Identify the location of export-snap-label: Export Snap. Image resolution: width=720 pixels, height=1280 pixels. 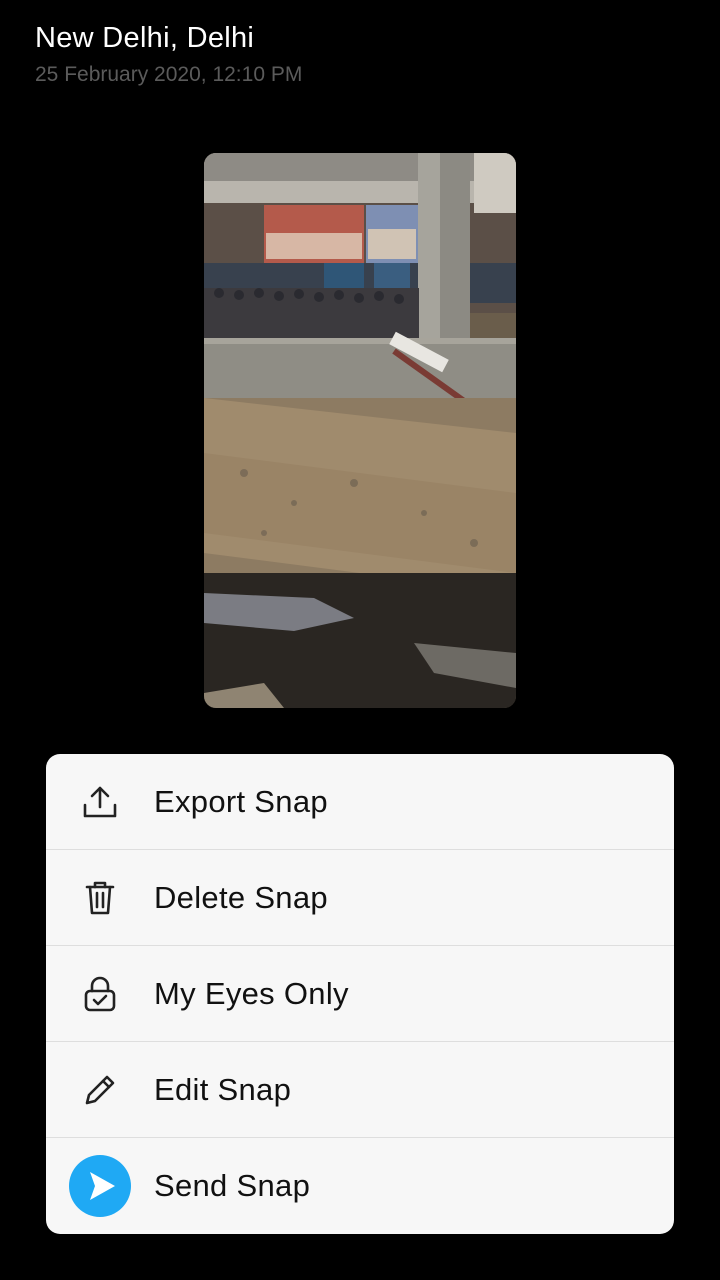
(241, 801).